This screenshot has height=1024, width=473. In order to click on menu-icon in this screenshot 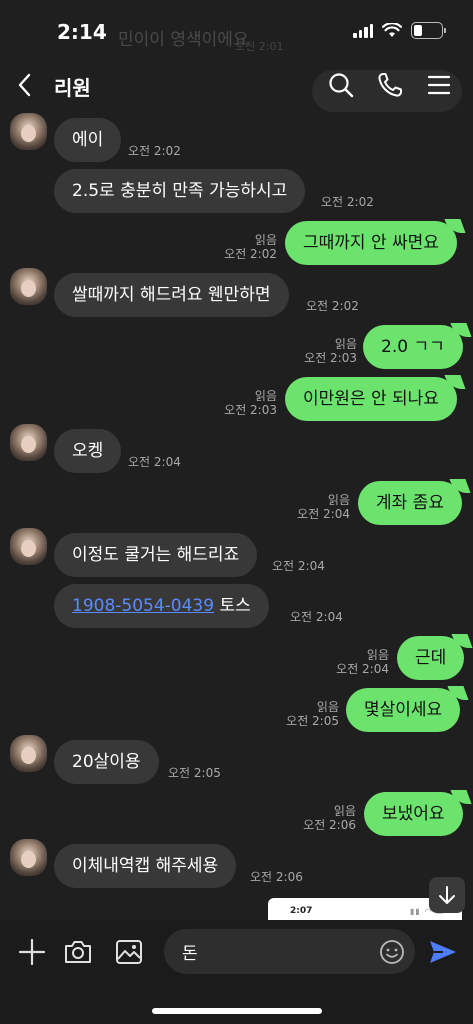, I will do `click(439, 85)`.